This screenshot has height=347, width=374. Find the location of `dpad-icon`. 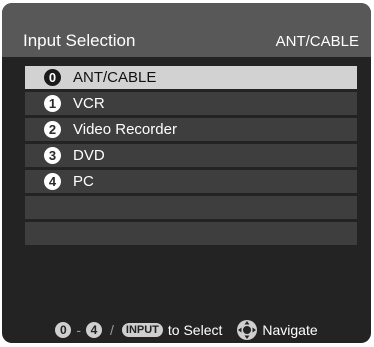

dpad-icon is located at coordinates (247, 330).